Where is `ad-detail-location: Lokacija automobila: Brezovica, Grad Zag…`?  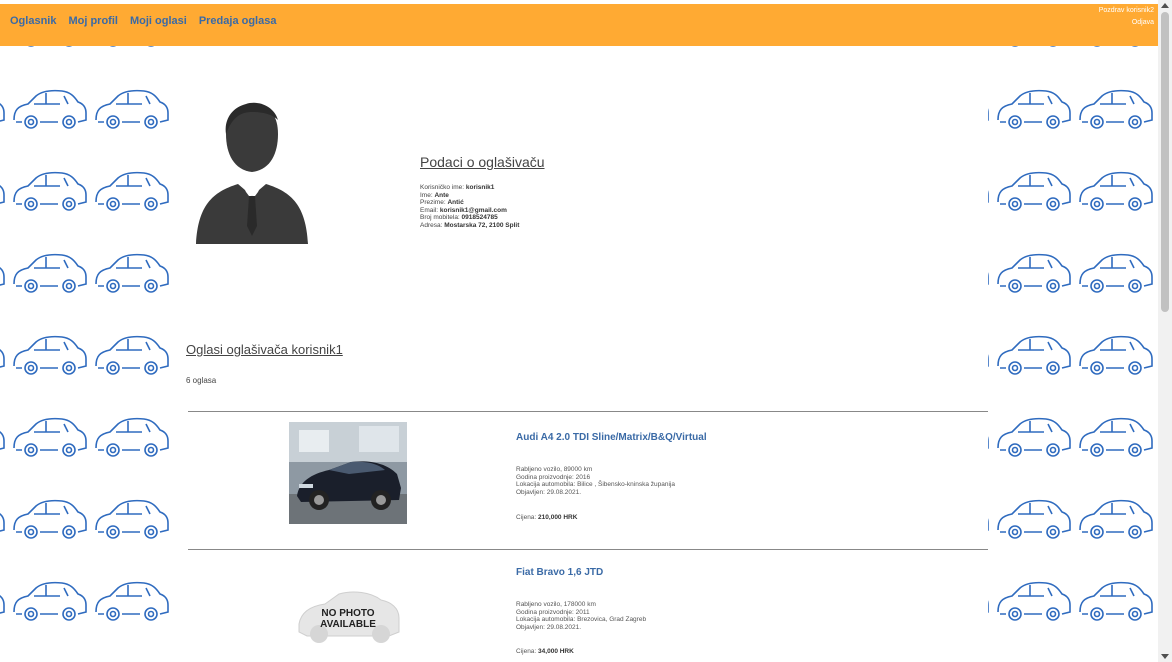 ad-detail-location: Lokacija automobila: Brezovica, Grad Zag… is located at coordinates (581, 619).